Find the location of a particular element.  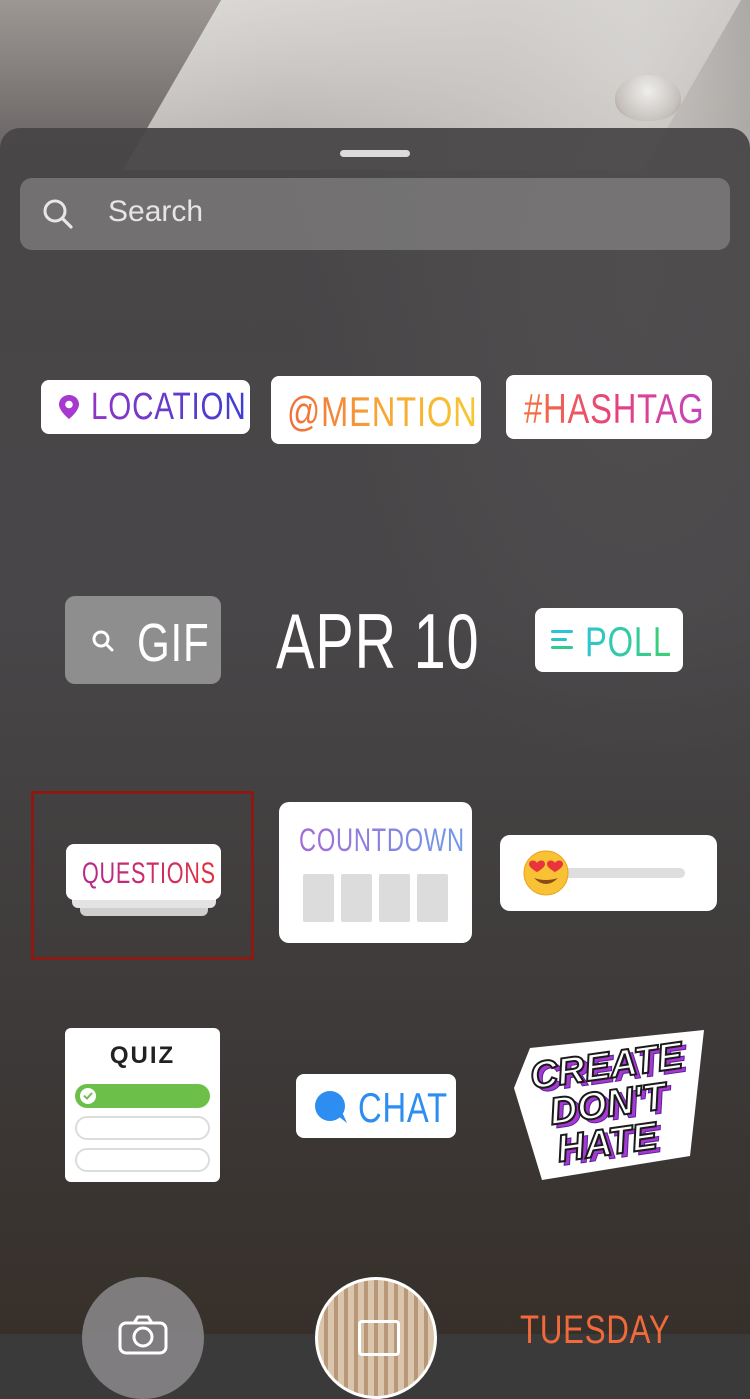

quiz-correct-option is located at coordinates (142, 1096).